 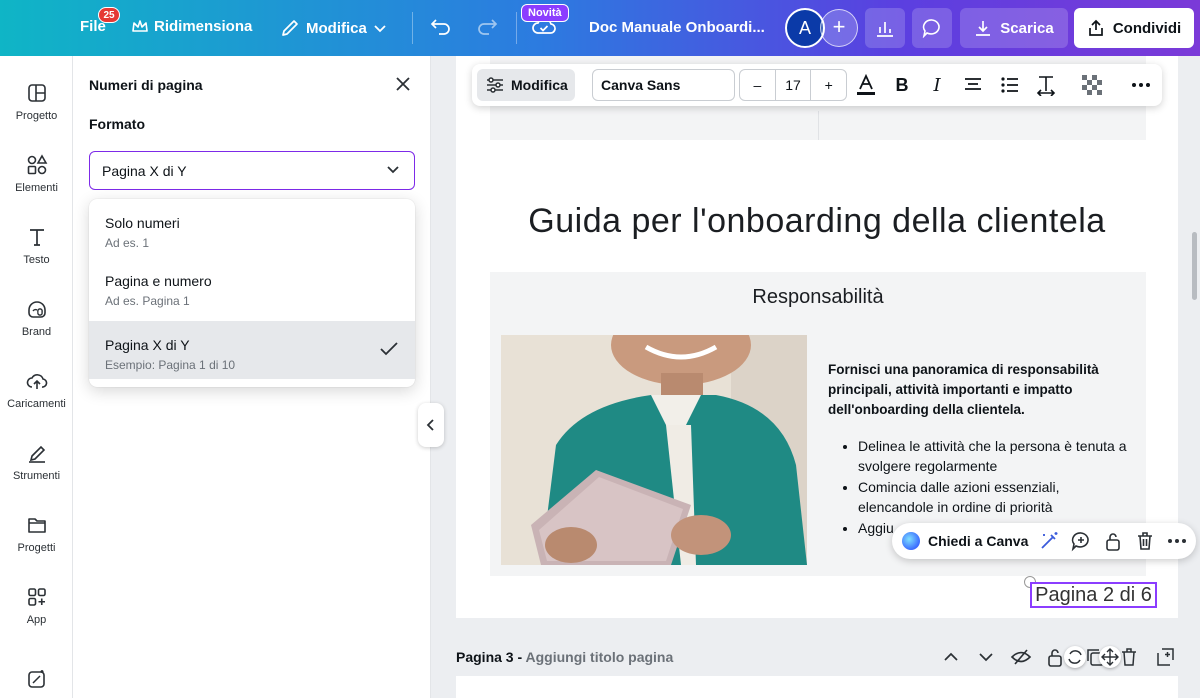 I want to click on comment-icon, so click(x=931, y=28).